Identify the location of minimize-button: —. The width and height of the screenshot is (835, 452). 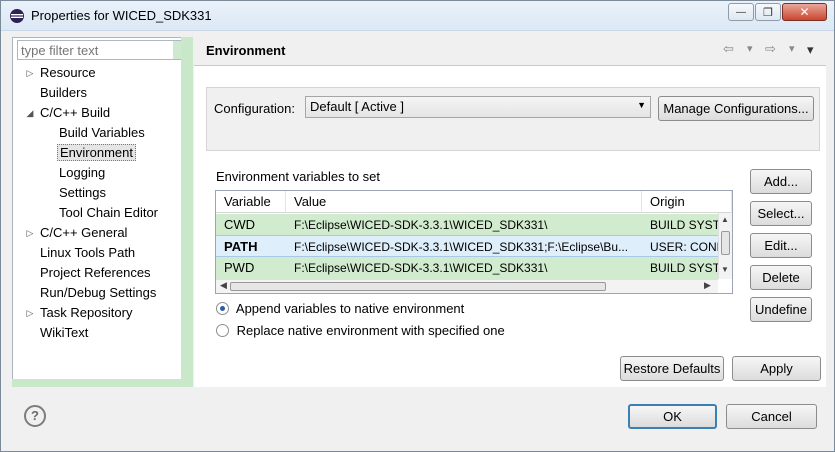
(741, 12).